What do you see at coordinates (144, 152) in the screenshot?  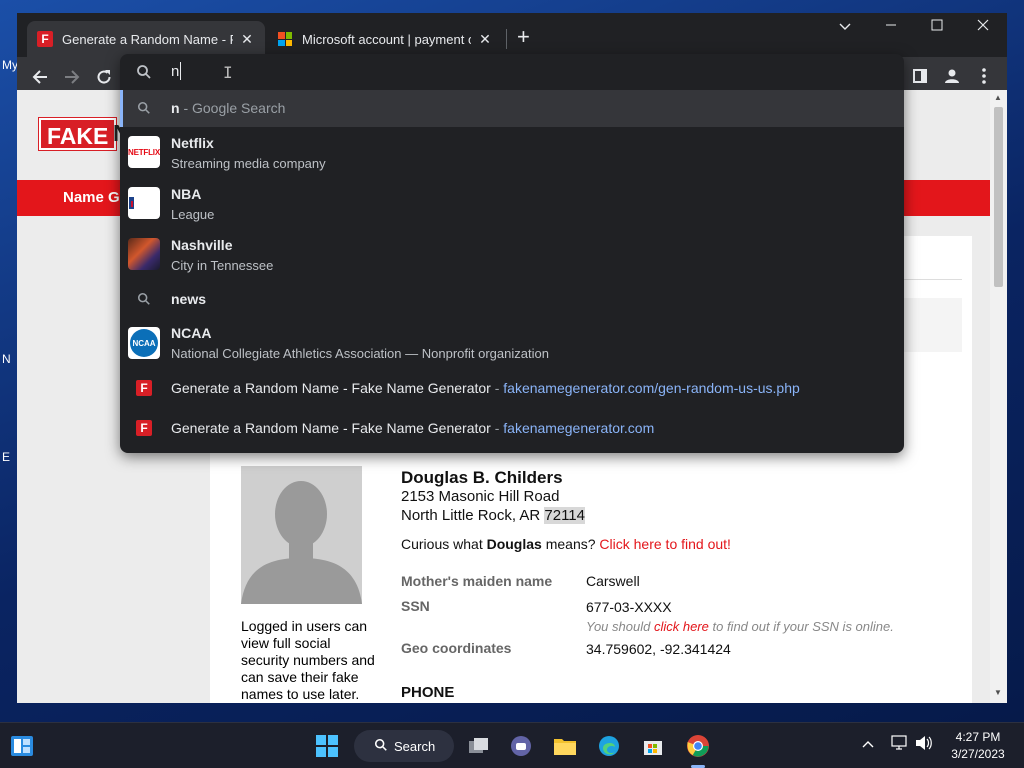 I see `netflix-logo-icon: NETFLIX` at bounding box center [144, 152].